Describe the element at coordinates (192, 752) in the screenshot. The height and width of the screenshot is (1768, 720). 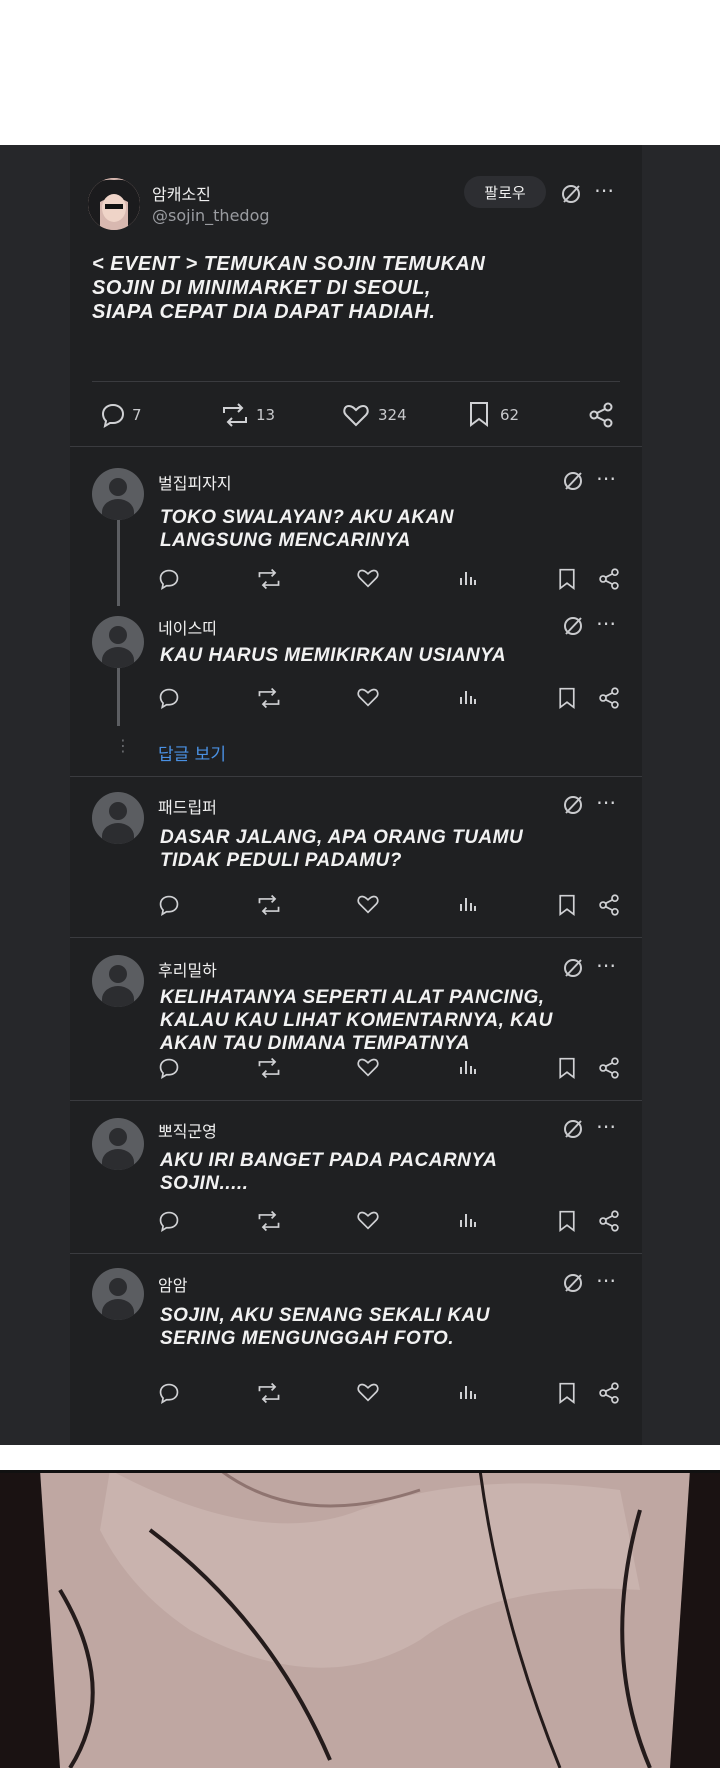
I see `see-replies-link: 답글 보기` at that location.